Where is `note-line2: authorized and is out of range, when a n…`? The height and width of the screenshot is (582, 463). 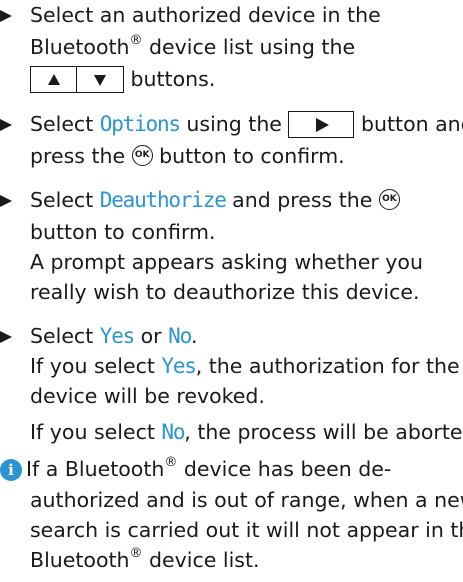 note-line2: authorized and is out of range, when a n… is located at coordinates (246, 500).